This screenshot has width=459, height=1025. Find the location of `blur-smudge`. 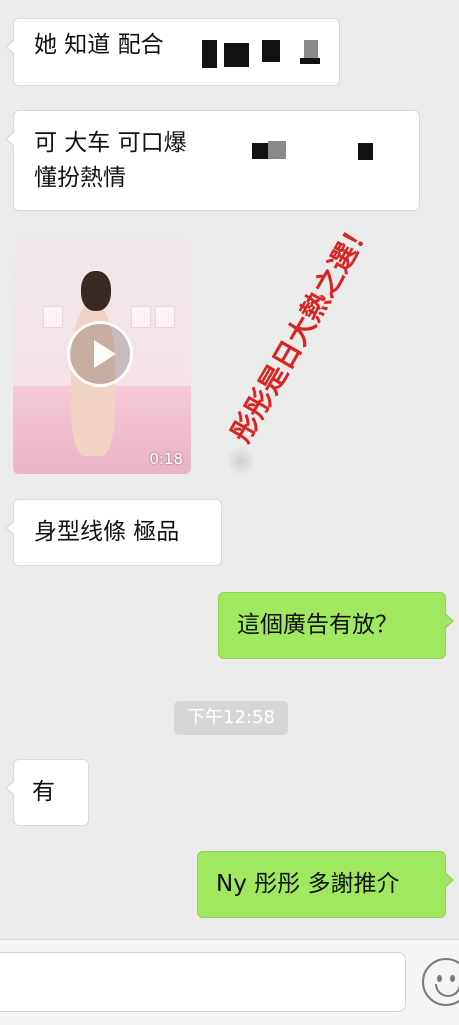

blur-smudge is located at coordinates (241, 461).